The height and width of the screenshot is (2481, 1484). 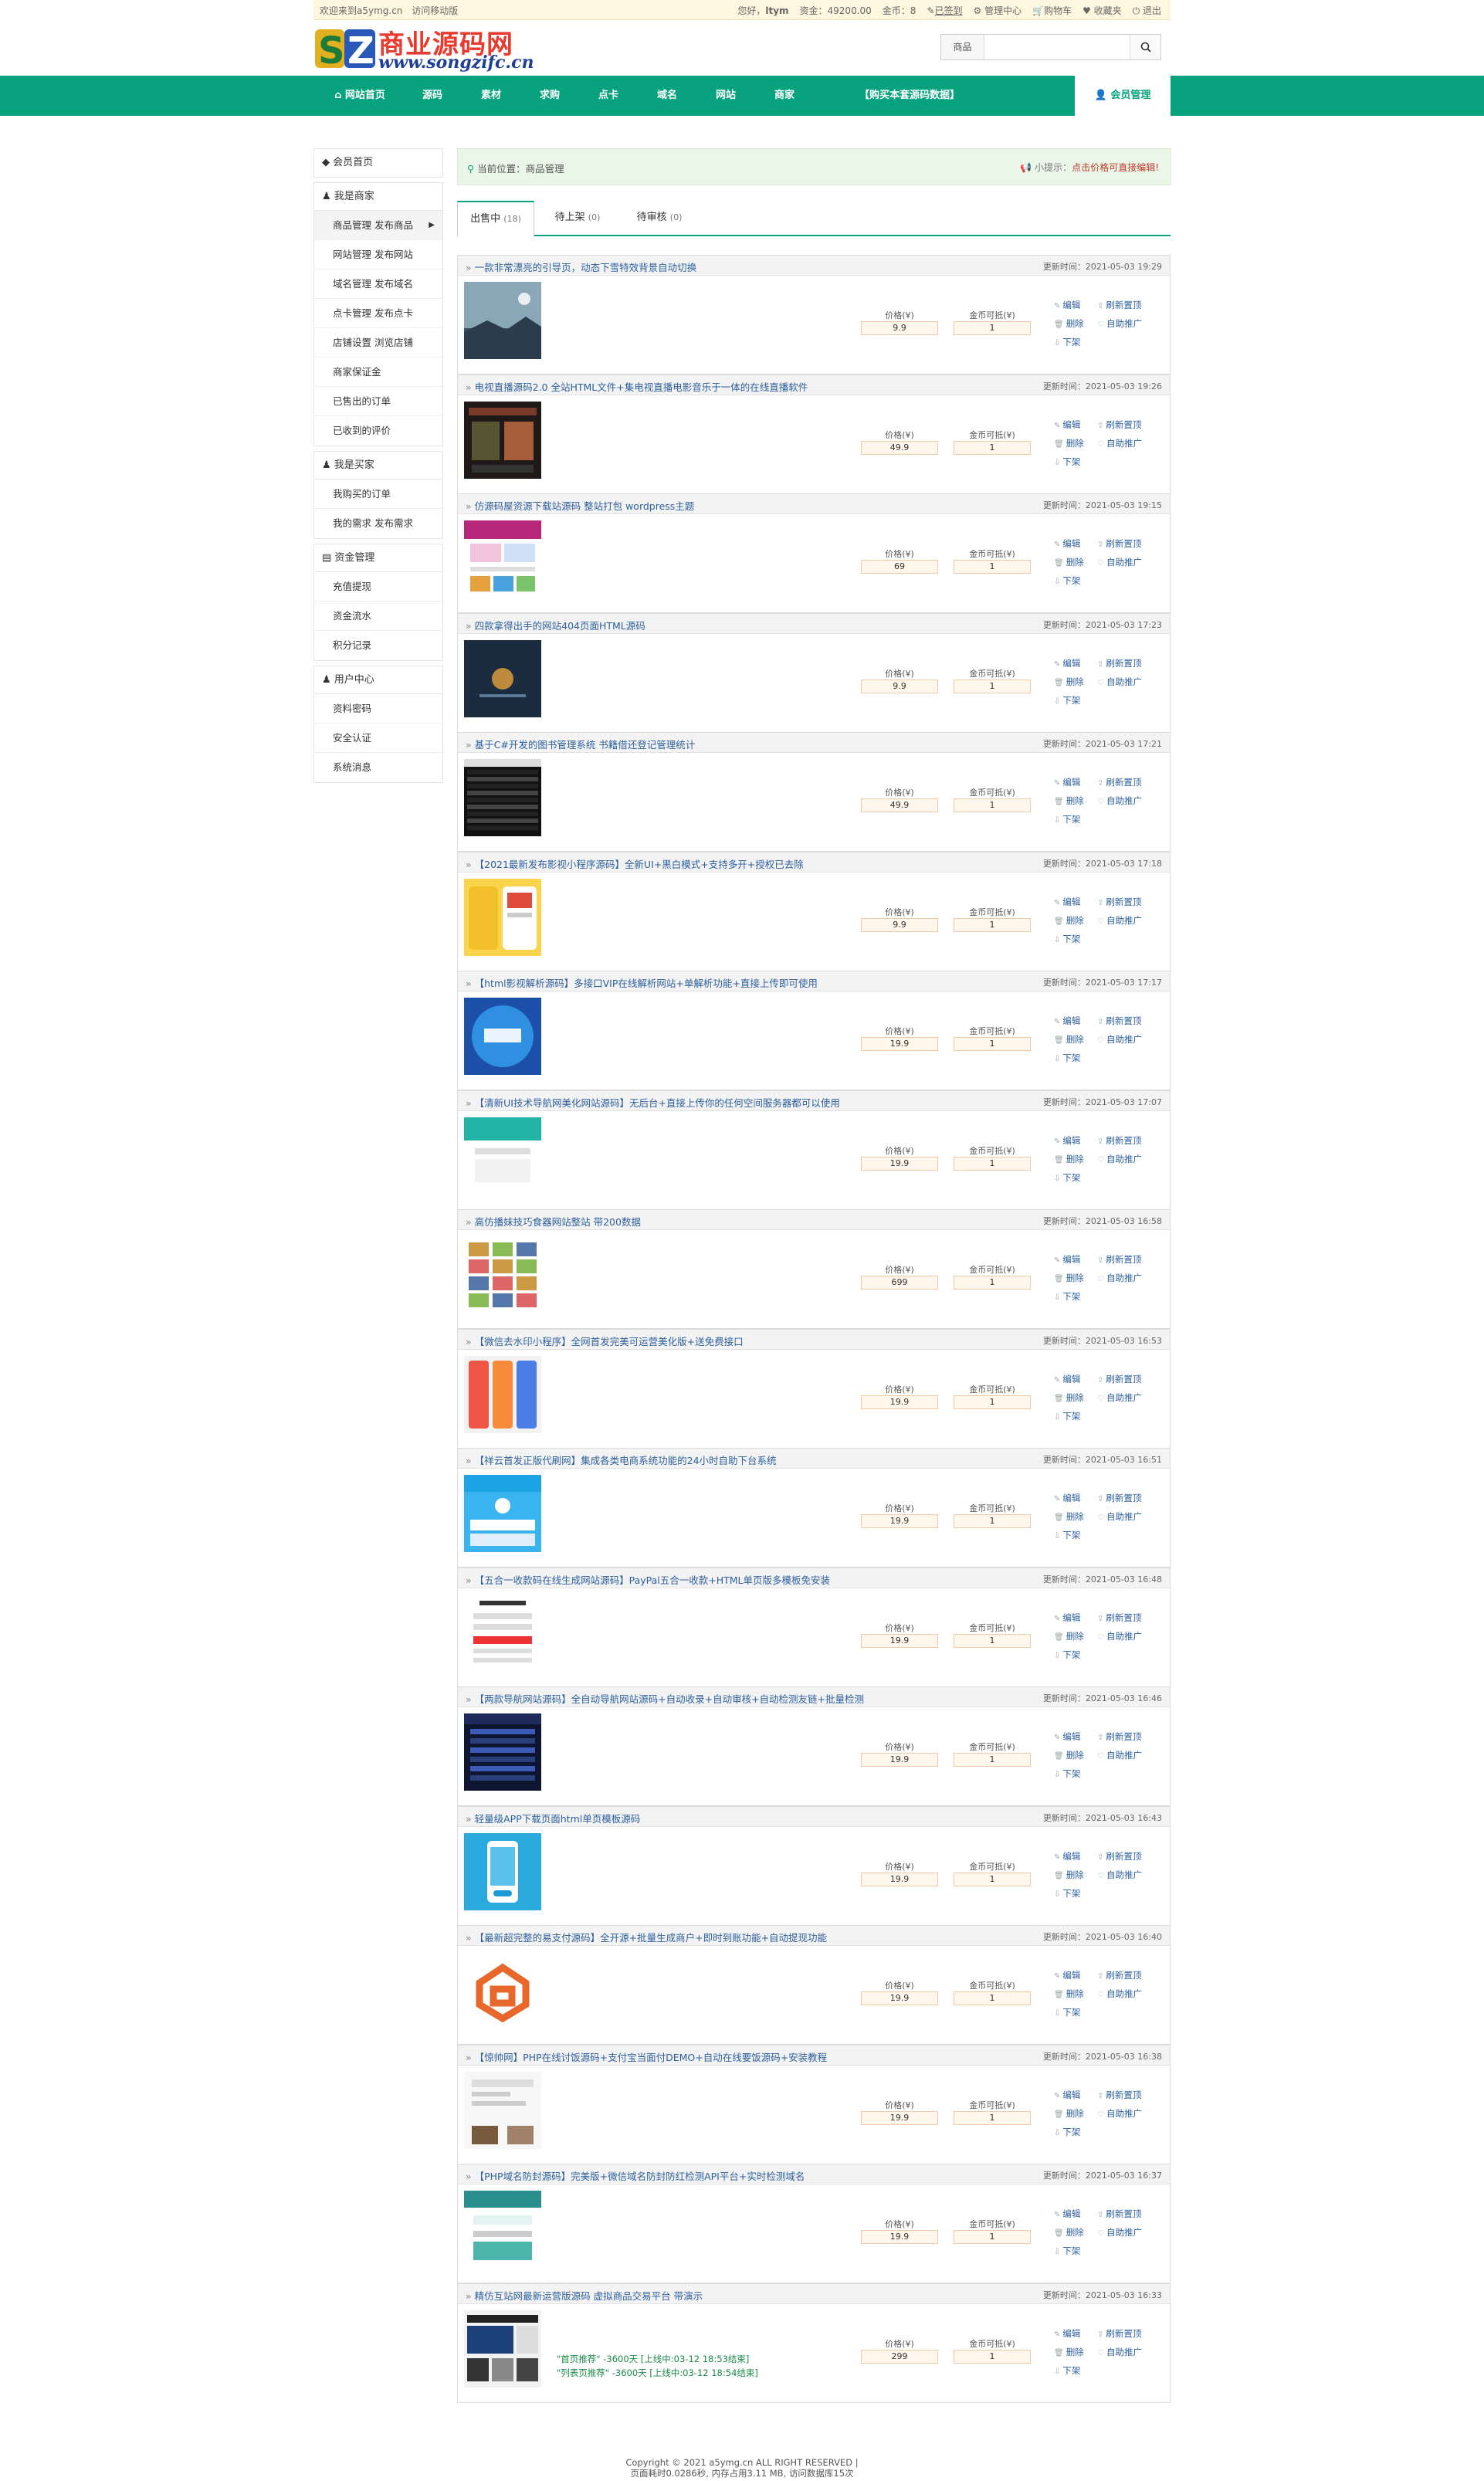 I want to click on signed-link: ✎已签到, so click(x=944, y=10).